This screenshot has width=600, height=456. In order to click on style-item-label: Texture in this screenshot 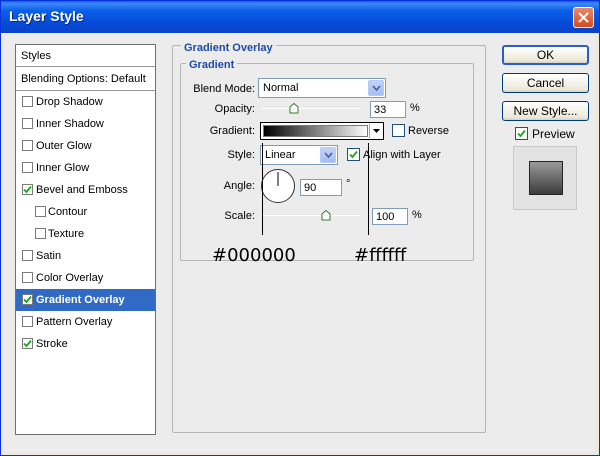, I will do `click(66, 234)`.